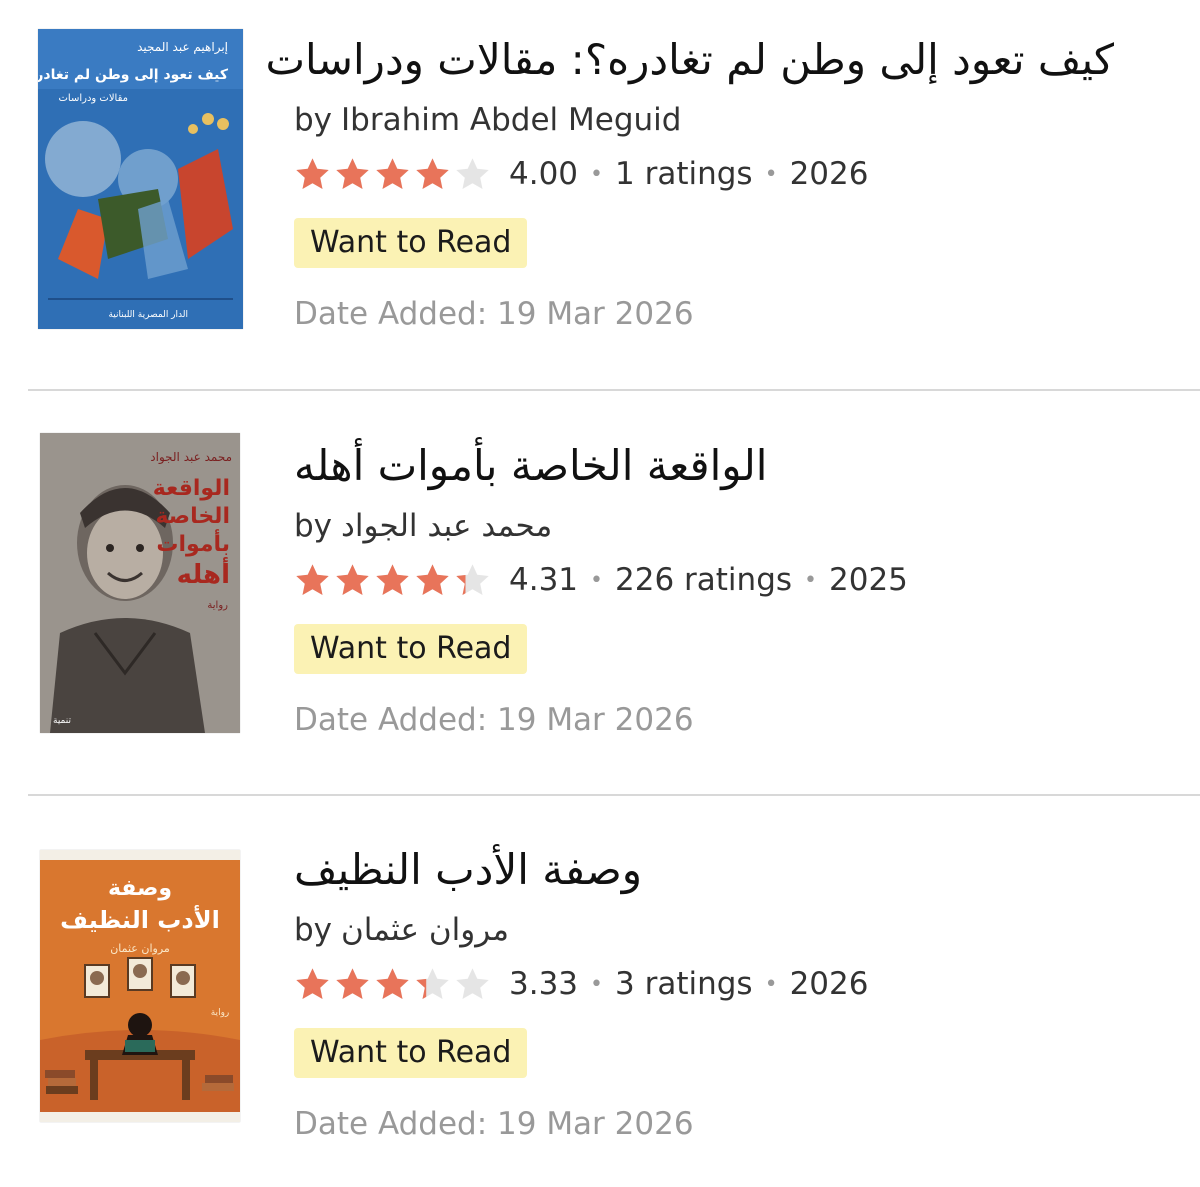 Image resolution: width=1200 pixels, height=1187 pixels. I want to click on book-author: by مروان عثمان, so click(401, 930).